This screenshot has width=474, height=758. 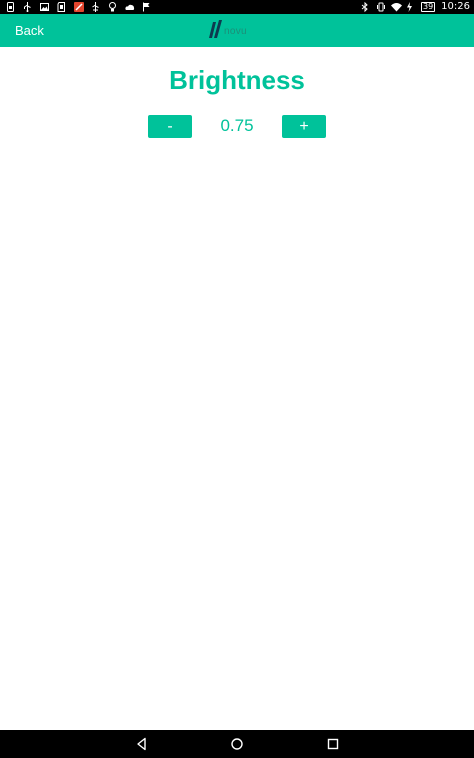 What do you see at coordinates (61, 7) in the screenshot?
I see `sd-card-icon` at bounding box center [61, 7].